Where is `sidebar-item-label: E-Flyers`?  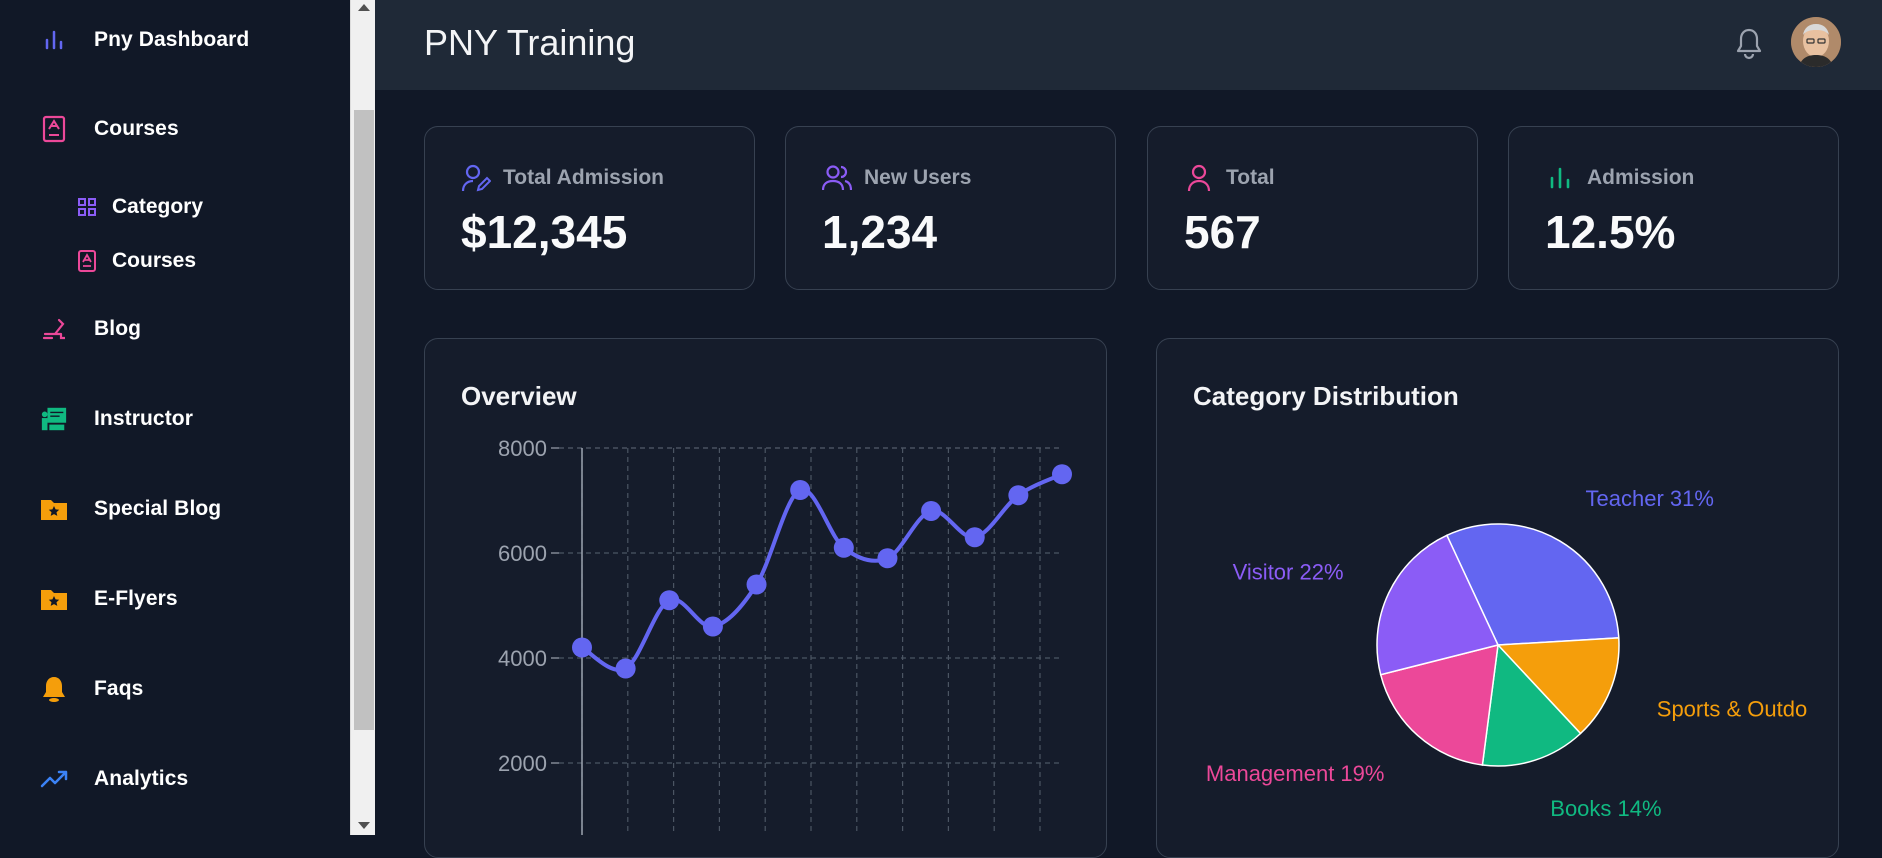
sidebar-item-label: E-Flyers is located at coordinates (136, 598).